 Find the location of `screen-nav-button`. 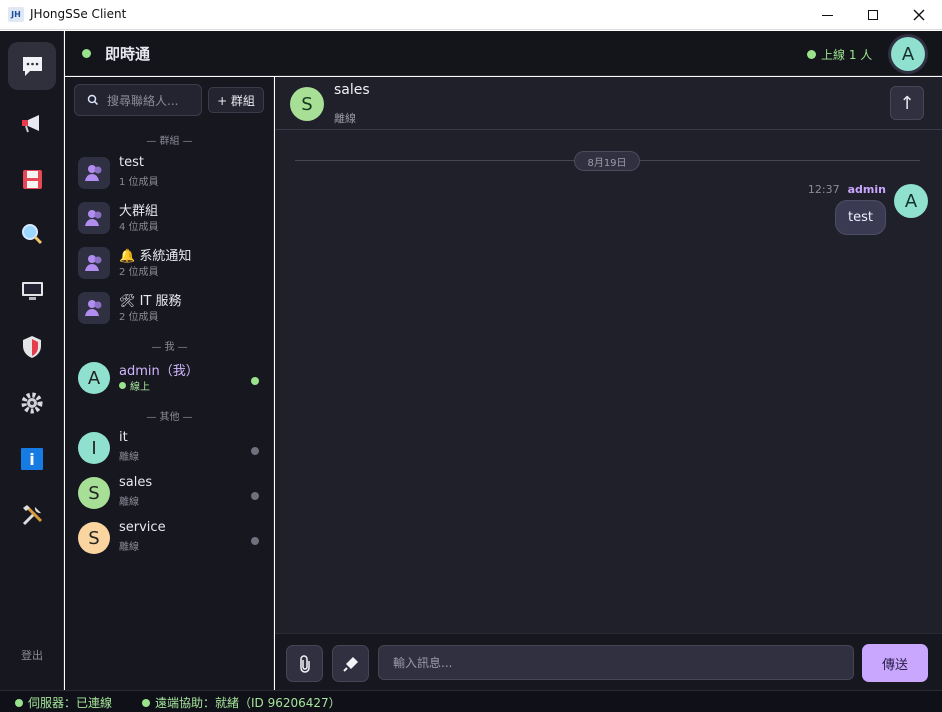

screen-nav-button is located at coordinates (32, 291).